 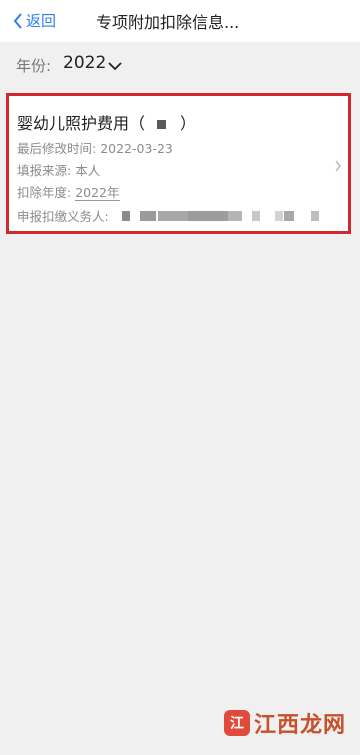 I want to click on redacted-agent-name, so click(x=222, y=216).